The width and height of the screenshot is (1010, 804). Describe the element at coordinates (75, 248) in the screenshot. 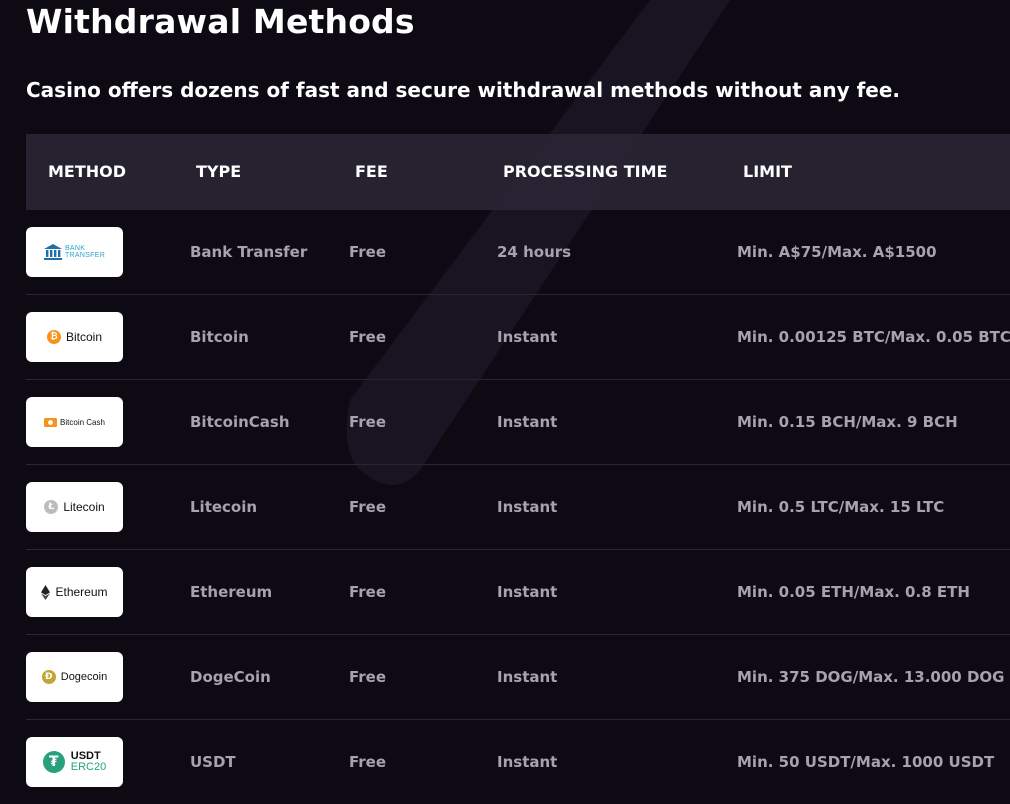

I see `bank-logo-text: BANK` at that location.